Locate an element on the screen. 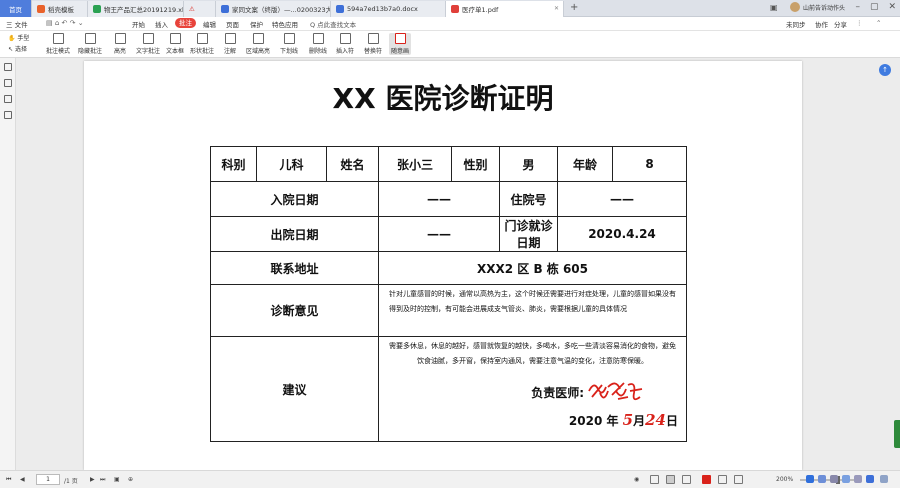  replace-caret-button: 替换符 is located at coordinates (373, 44).